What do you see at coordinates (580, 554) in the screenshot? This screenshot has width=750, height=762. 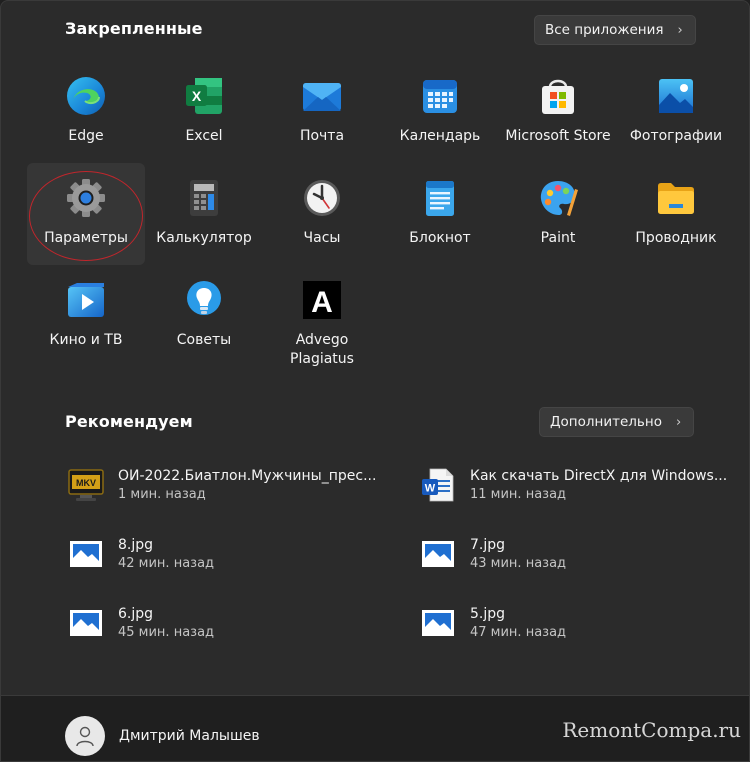 I see `recommended-item: 7.jpg 43 мин. назад` at bounding box center [580, 554].